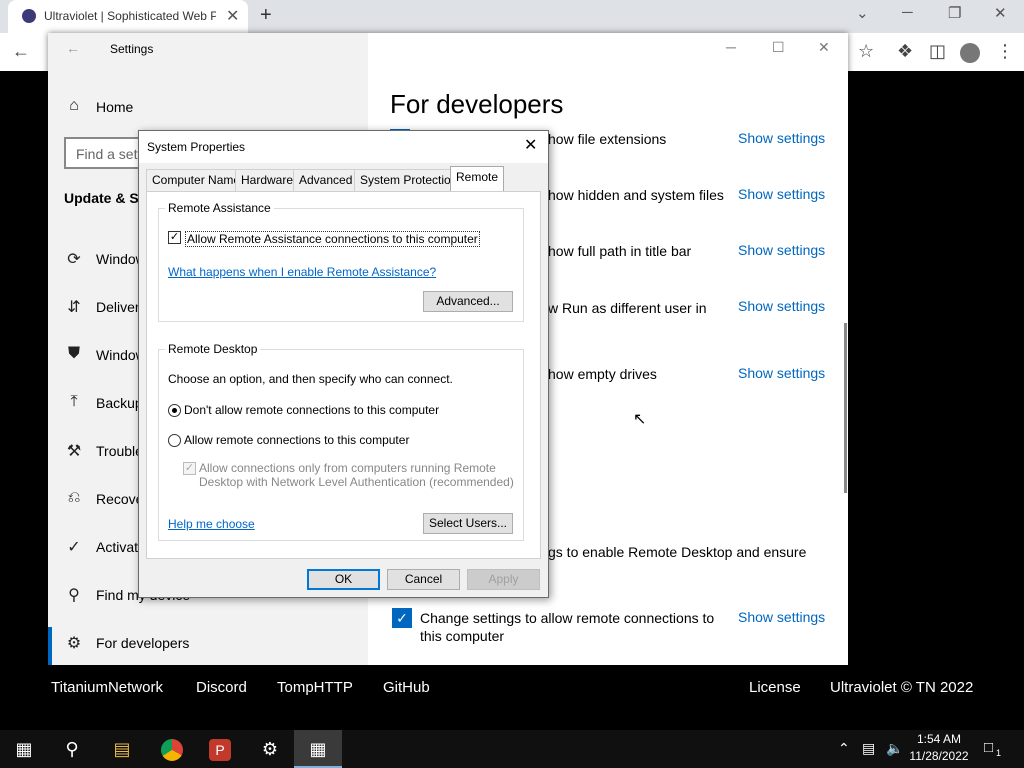 The height and width of the screenshot is (768, 1024). What do you see at coordinates (74, 259) in the screenshot?
I see `refresh-icon: ⟳` at bounding box center [74, 259].